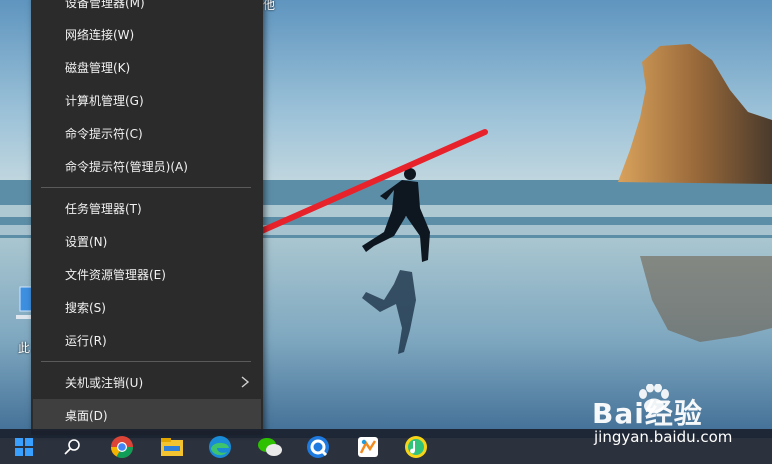 This screenshot has height=464, width=772. I want to click on menu-item-label: 设备管理器(M), so click(105, 5).